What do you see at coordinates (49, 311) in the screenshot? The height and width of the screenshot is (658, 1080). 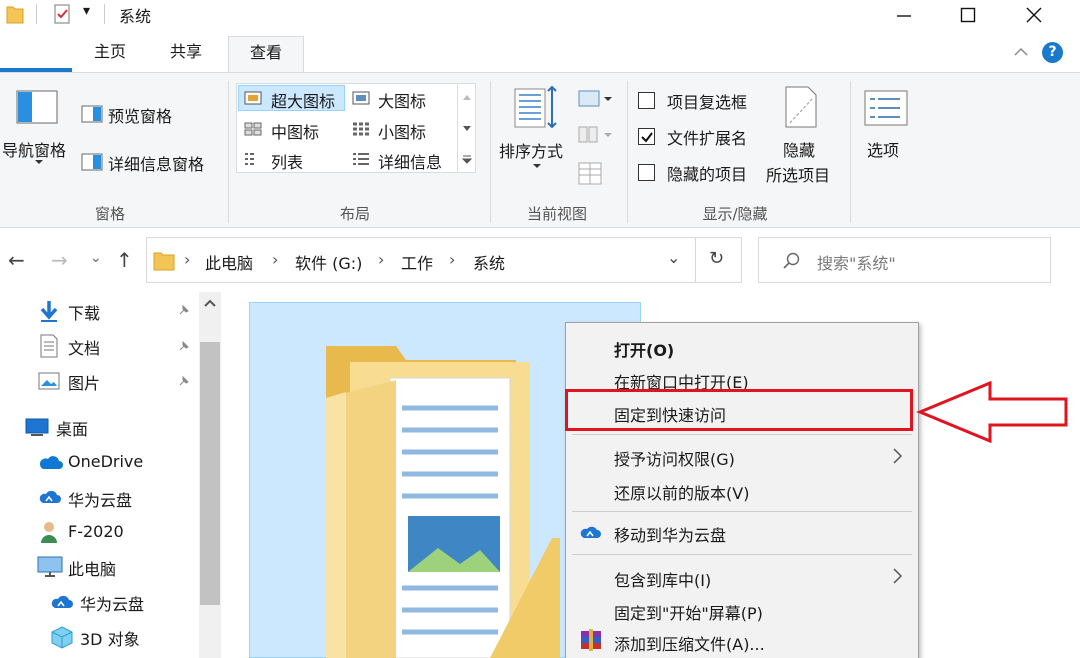 I see `downloads-icon` at bounding box center [49, 311].